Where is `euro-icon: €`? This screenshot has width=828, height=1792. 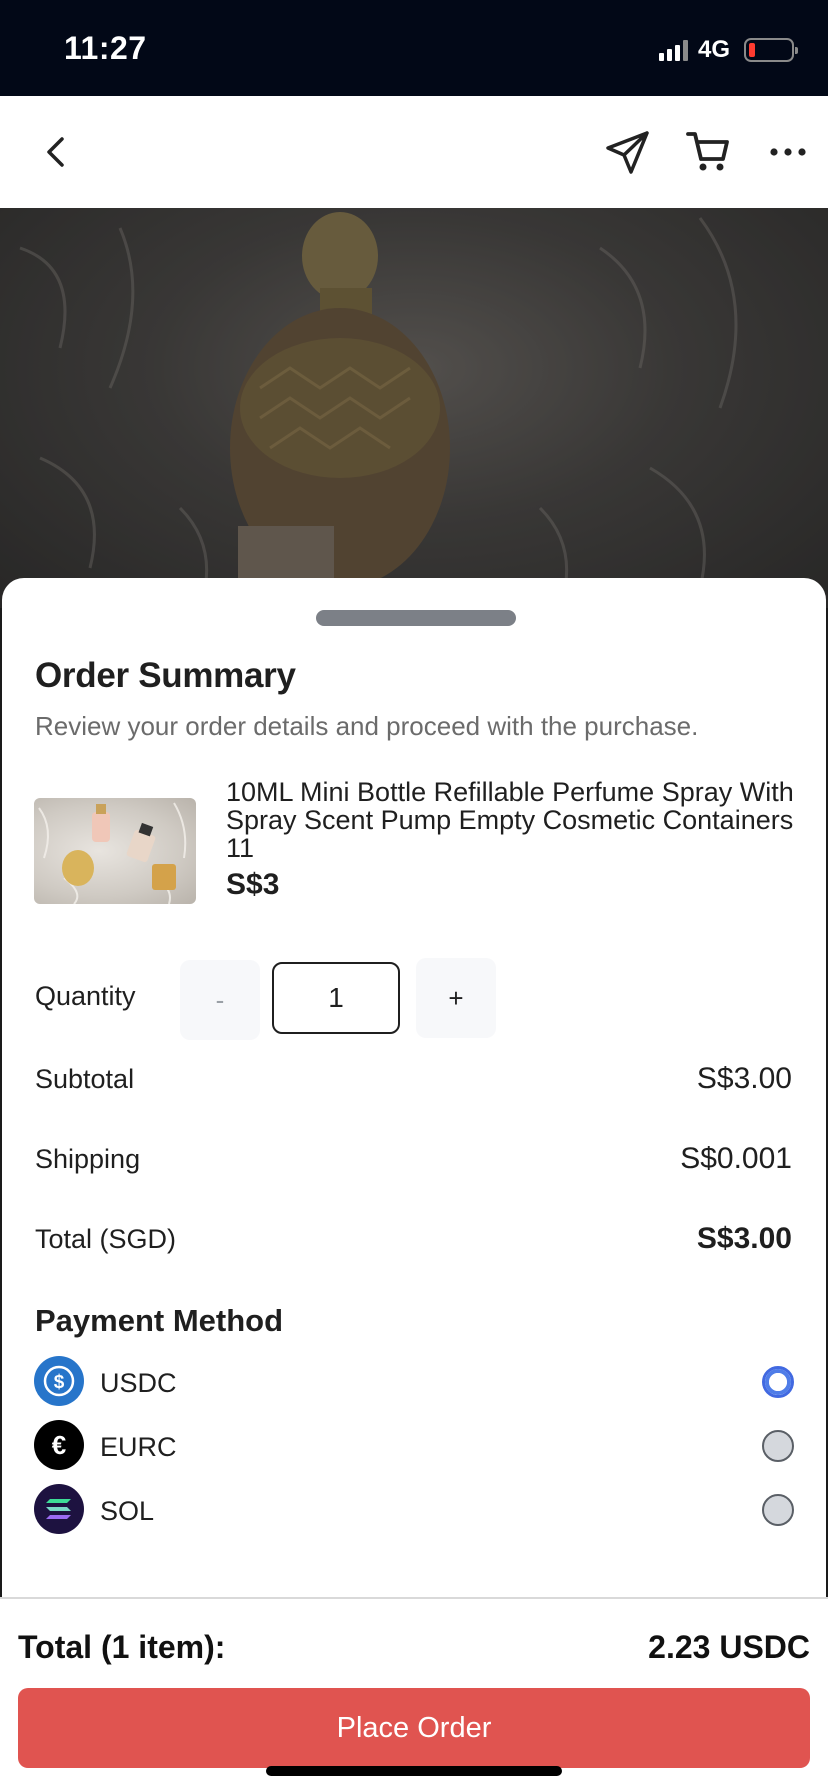 euro-icon: € is located at coordinates (59, 1445).